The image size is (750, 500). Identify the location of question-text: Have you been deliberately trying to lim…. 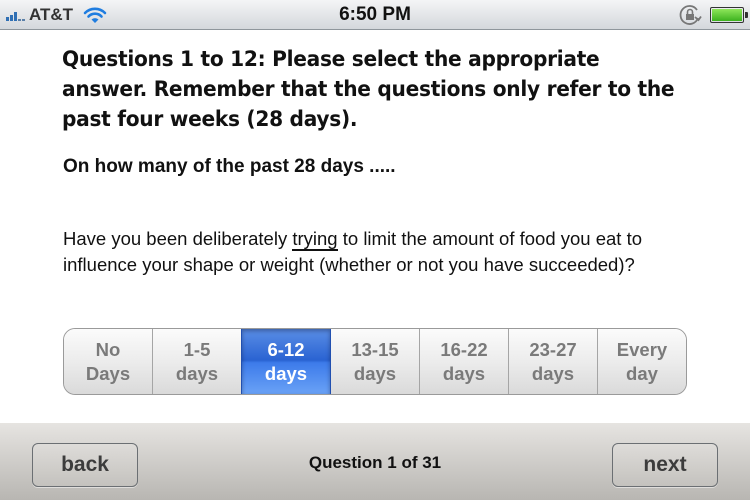
(383, 252).